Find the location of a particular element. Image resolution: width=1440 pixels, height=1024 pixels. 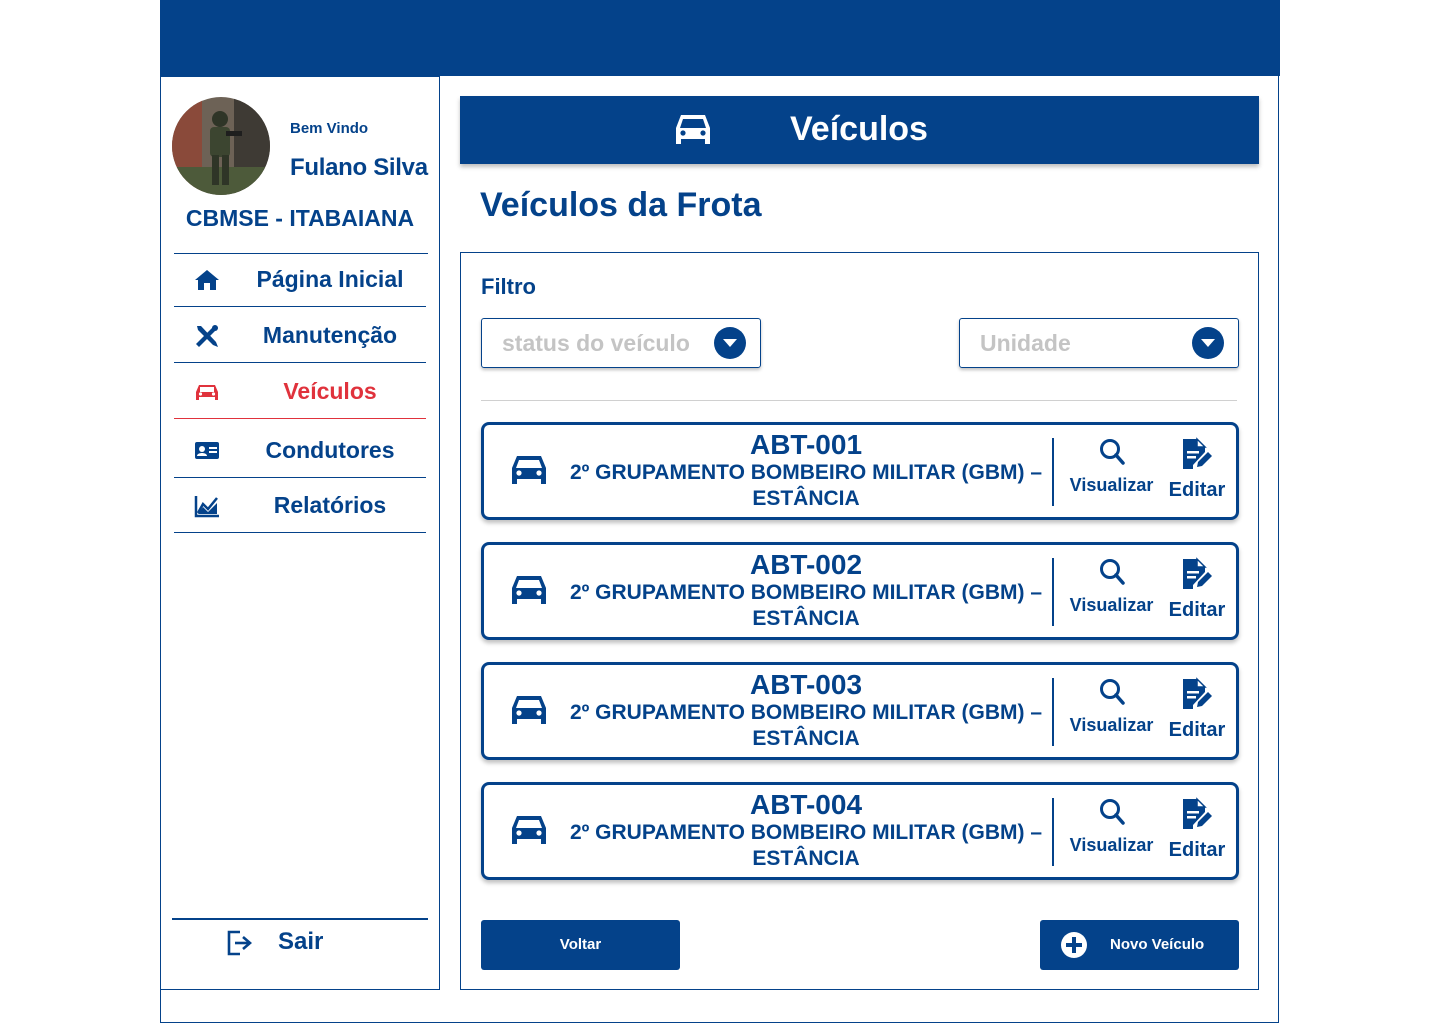

logout-icon is located at coordinates (239, 943).